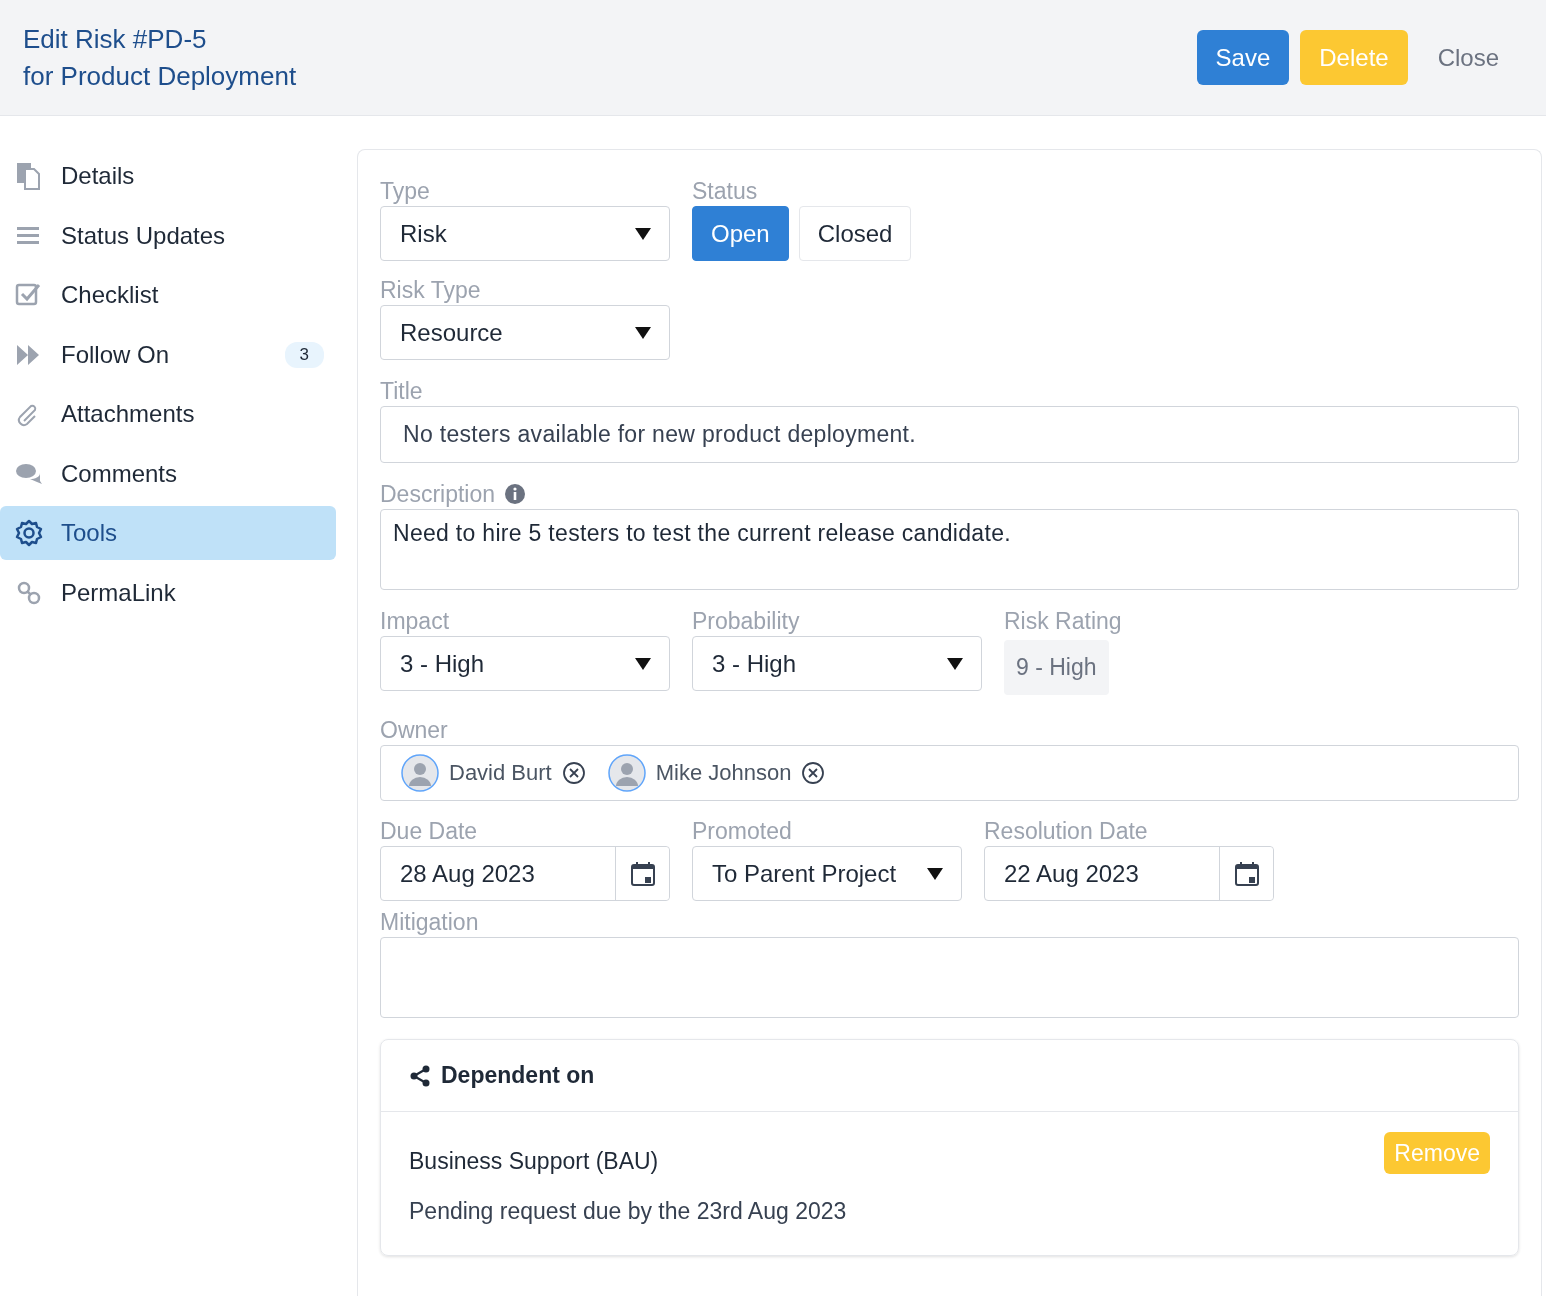 The width and height of the screenshot is (1546, 1296). What do you see at coordinates (1066, 831) in the screenshot?
I see `field-label: Resolution Date` at bounding box center [1066, 831].